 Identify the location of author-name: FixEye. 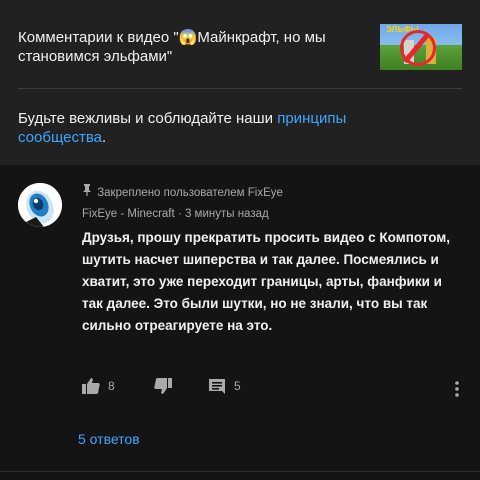
(99, 214).